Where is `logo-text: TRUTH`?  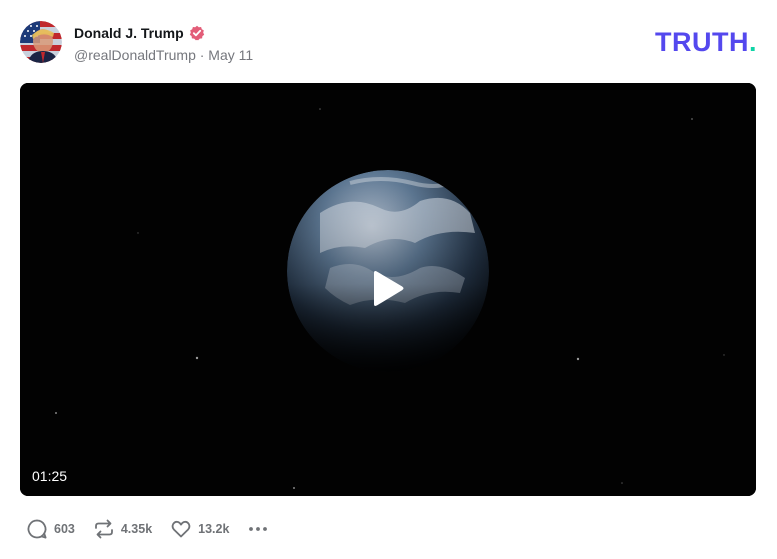
logo-text: TRUTH is located at coordinates (702, 42).